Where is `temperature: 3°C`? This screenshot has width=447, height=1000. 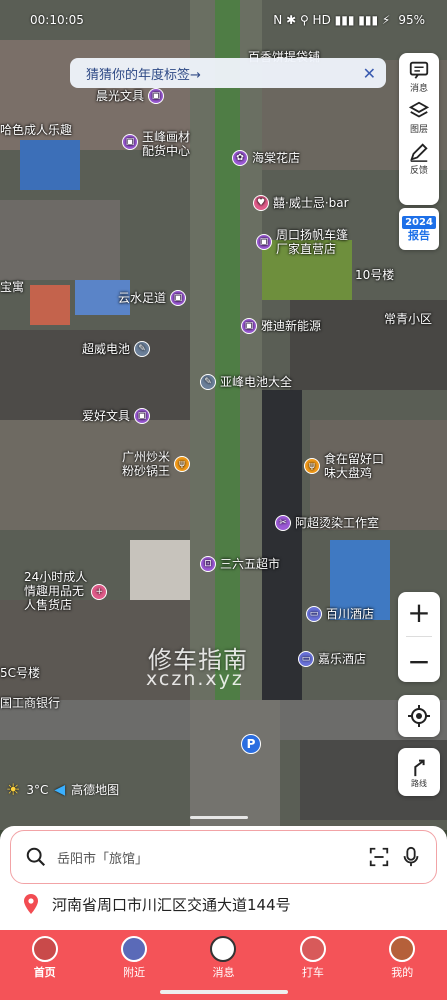 temperature: 3°C is located at coordinates (37, 789).